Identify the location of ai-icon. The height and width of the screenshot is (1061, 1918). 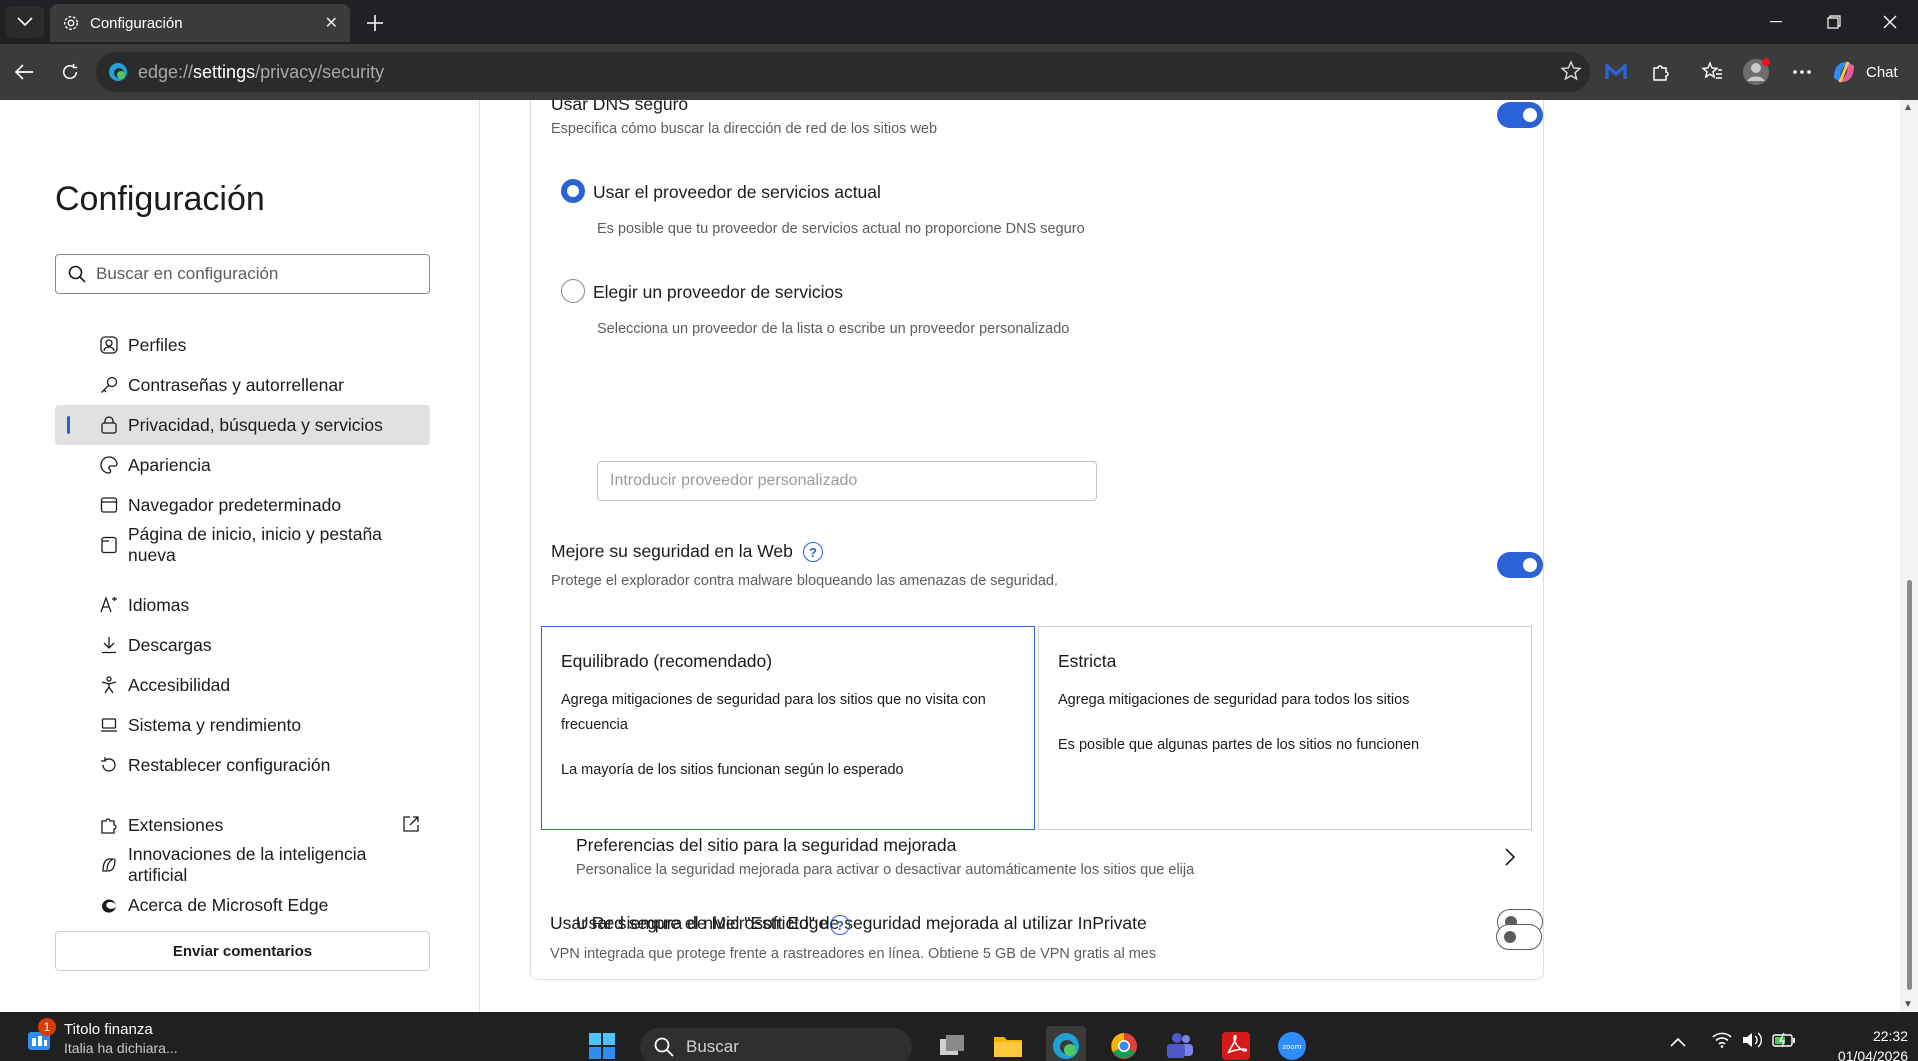
(109, 865).